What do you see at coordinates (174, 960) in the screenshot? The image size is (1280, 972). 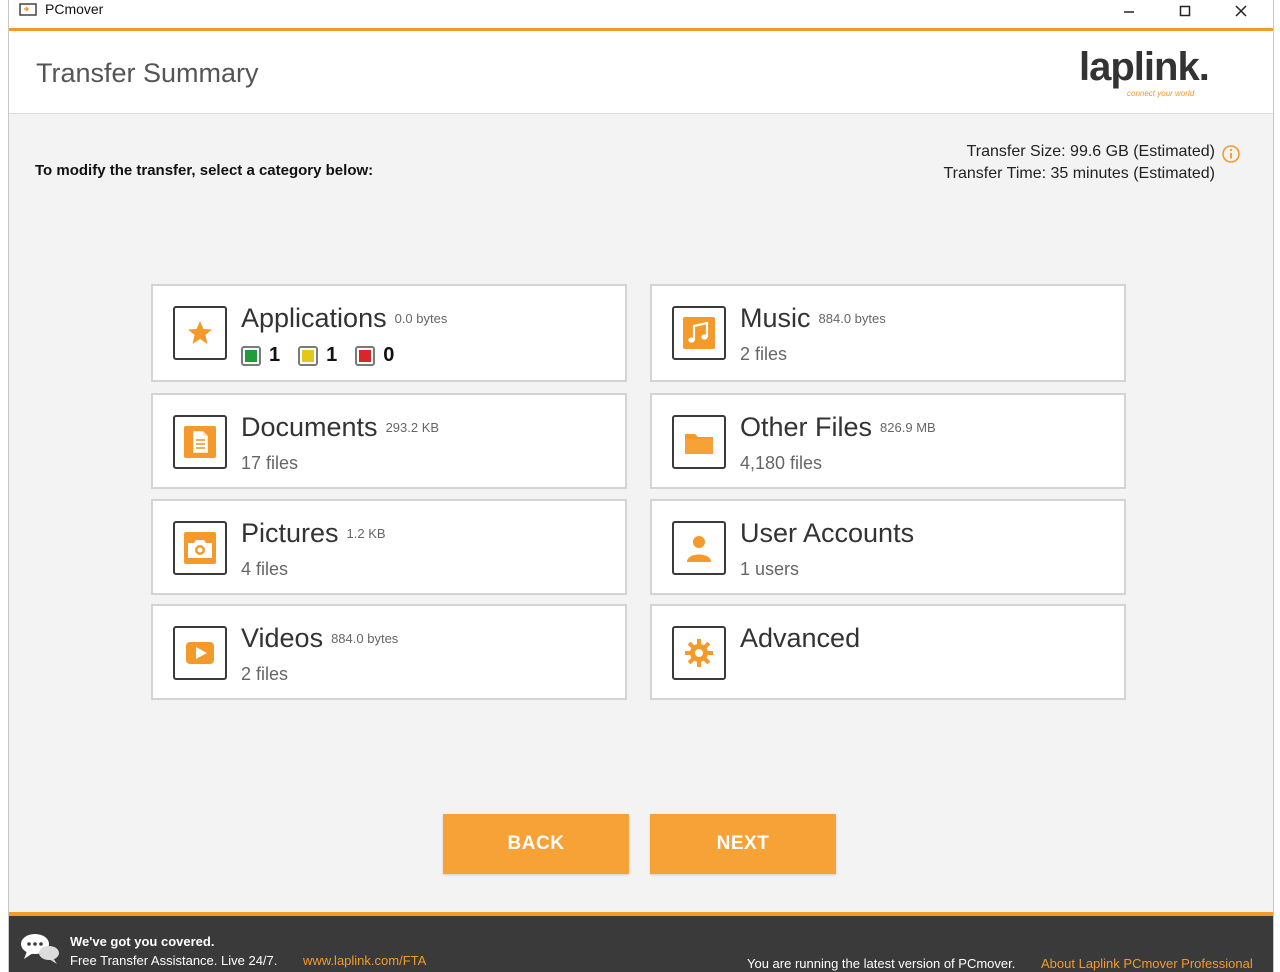 I see `footer-assistance-text: Free Transfer Assistance. Live 24/7.` at bounding box center [174, 960].